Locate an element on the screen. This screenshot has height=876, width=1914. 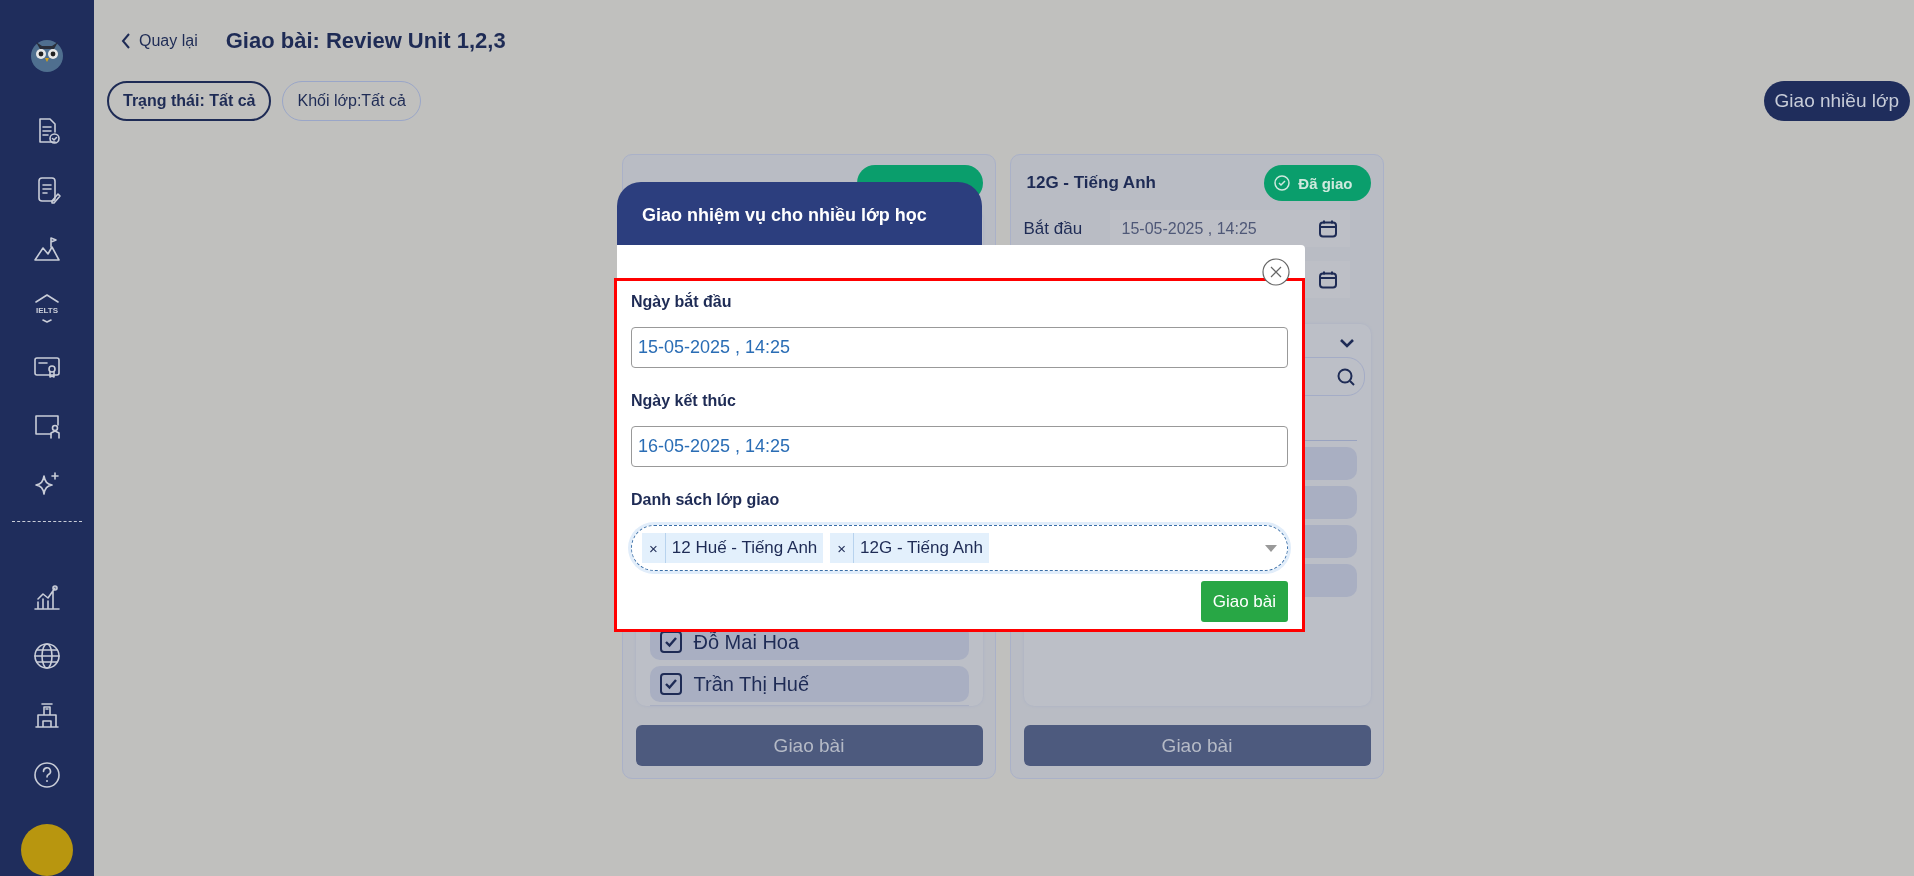
date-field: 15-05-2025 , 14:25 is located at coordinates (959, 347).